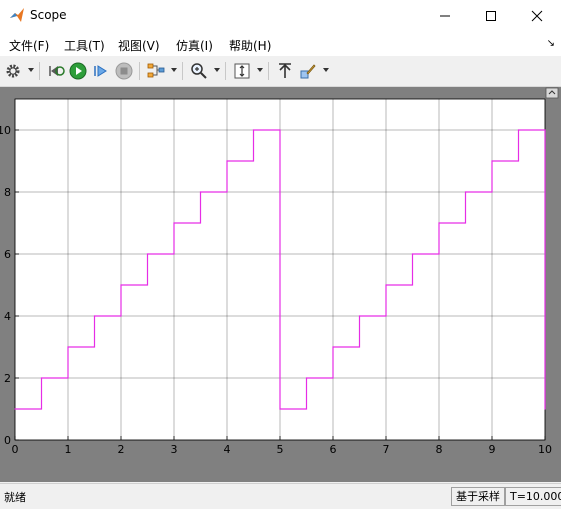  I want to click on maximize-button, so click(491, 15).